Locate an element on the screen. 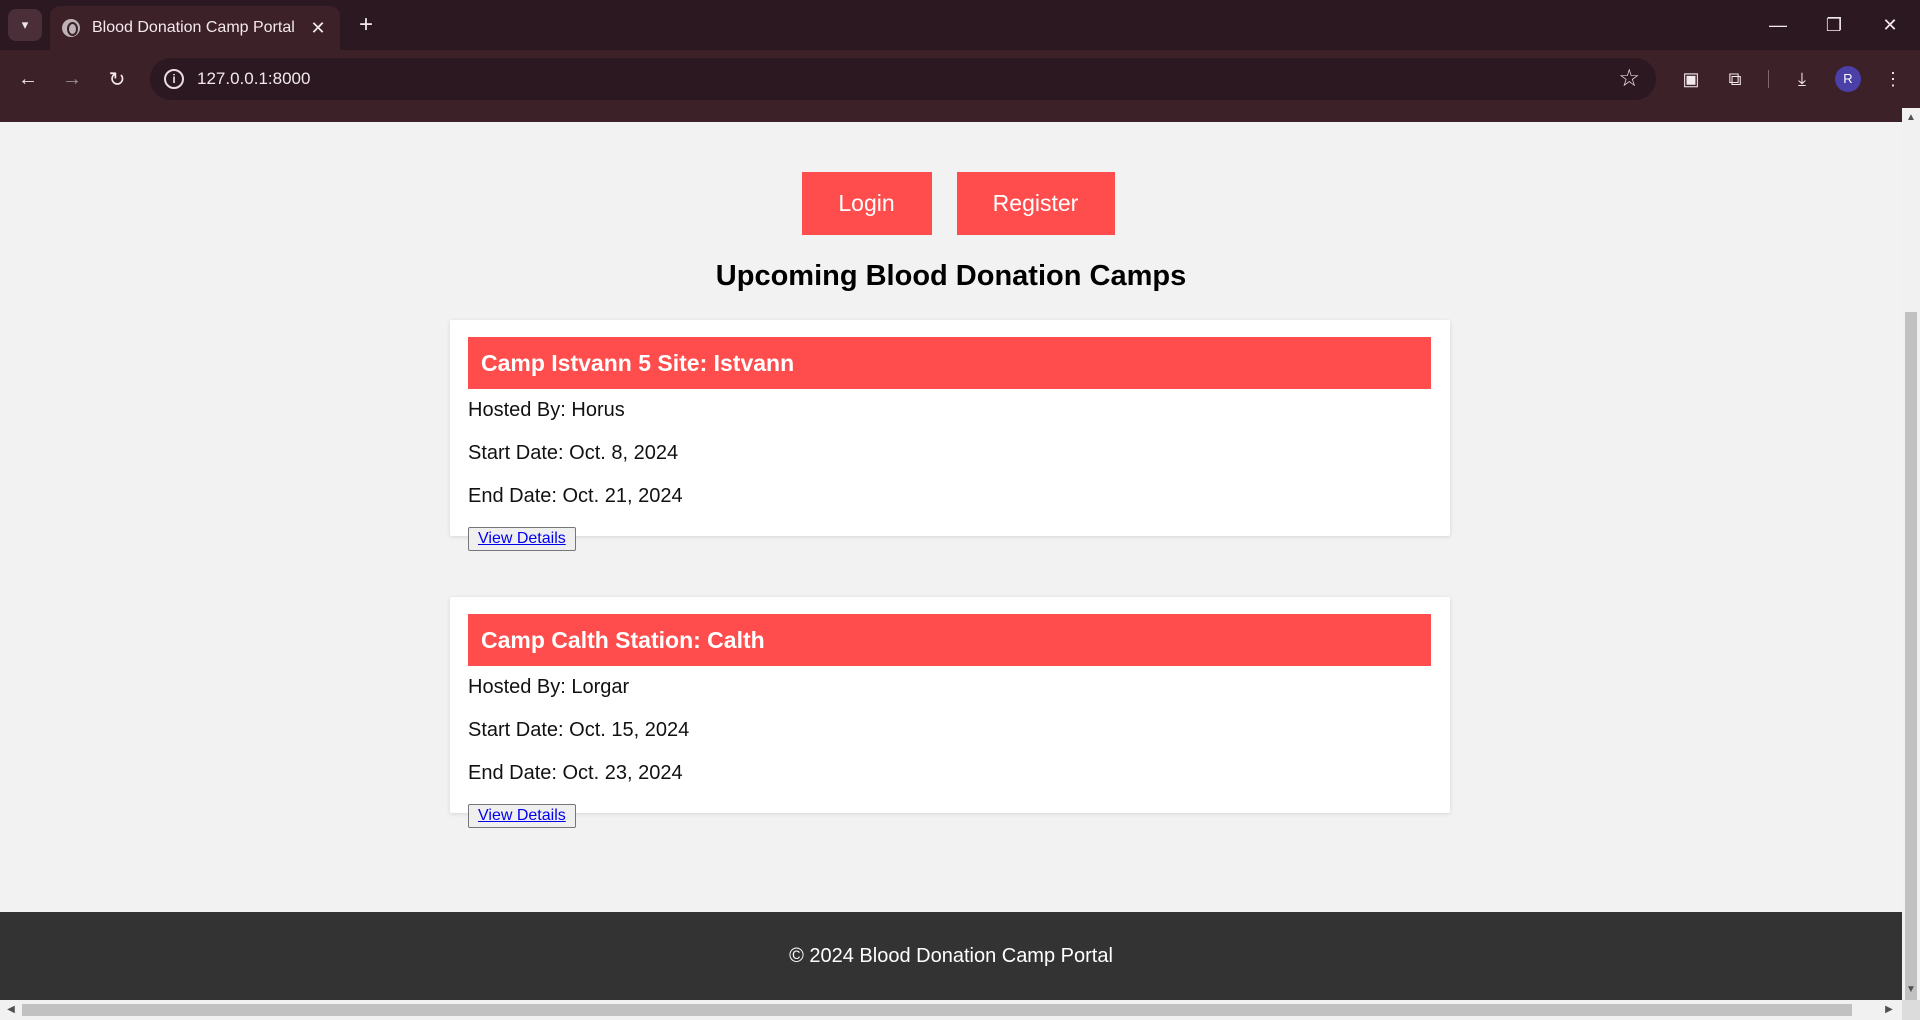 The width and height of the screenshot is (1920, 1020). puzzle-icon: ⧉ is located at coordinates (1735, 78).